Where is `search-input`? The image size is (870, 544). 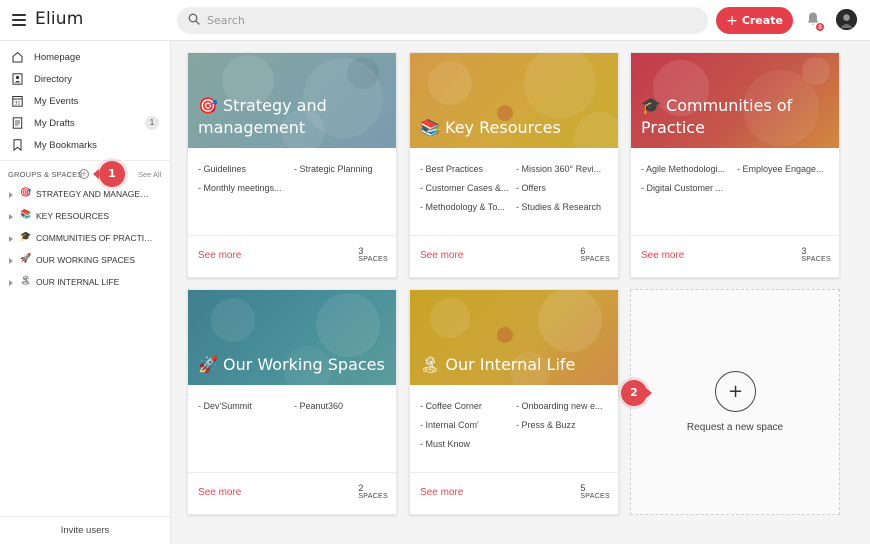 search-input is located at coordinates (447, 20).